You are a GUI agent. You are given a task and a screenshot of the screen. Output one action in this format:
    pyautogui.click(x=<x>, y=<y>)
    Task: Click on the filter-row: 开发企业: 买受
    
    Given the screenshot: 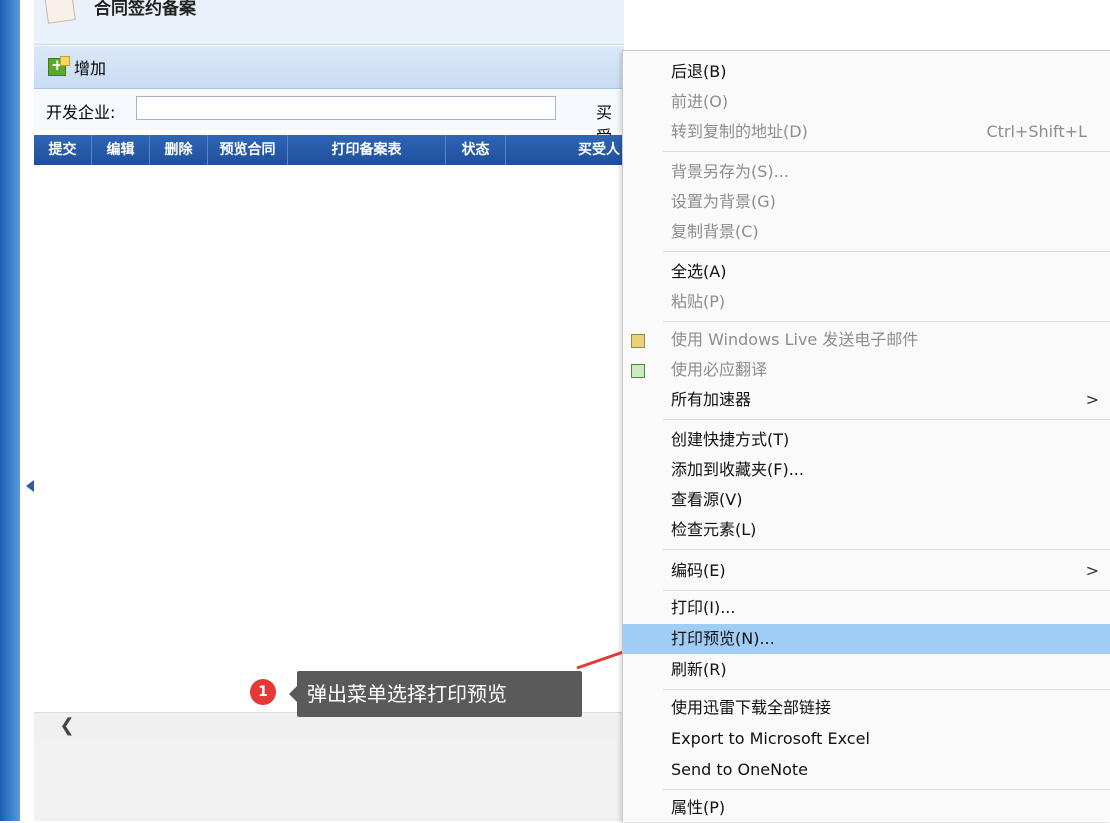 What is the action you would take?
    pyautogui.click(x=329, y=118)
    